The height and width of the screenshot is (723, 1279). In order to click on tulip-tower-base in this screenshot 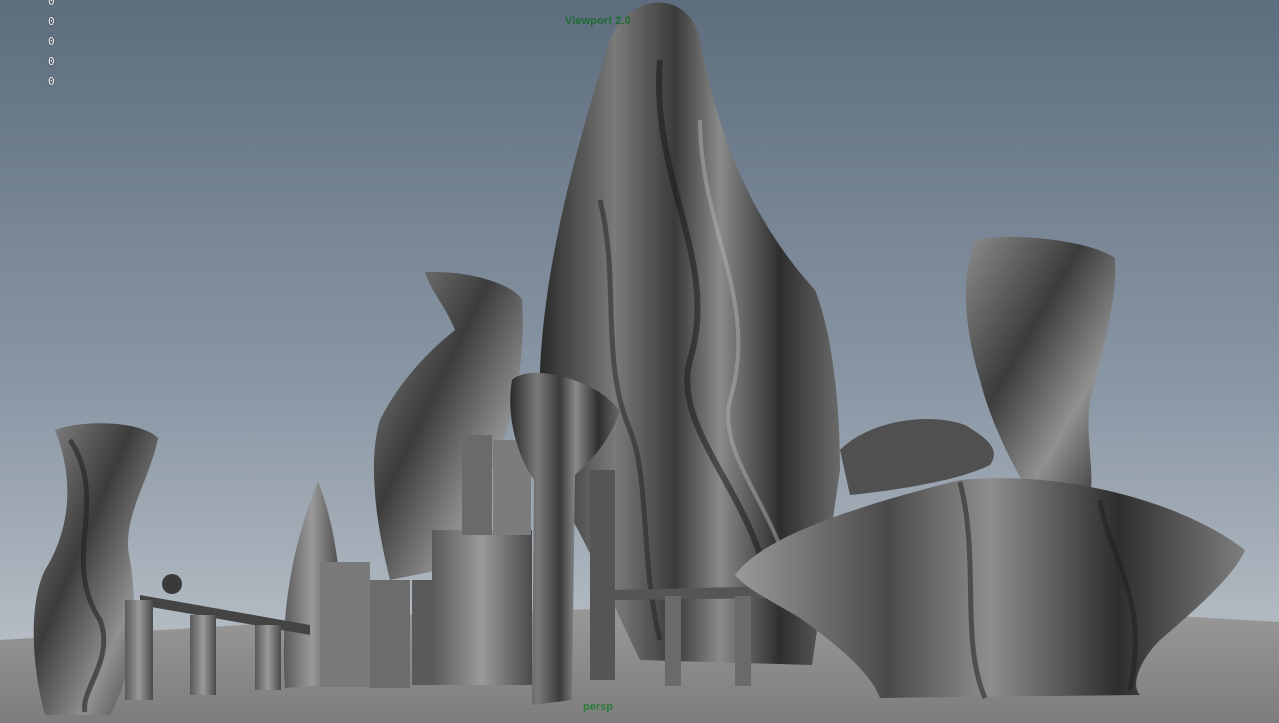, I will do `click(602, 575)`.